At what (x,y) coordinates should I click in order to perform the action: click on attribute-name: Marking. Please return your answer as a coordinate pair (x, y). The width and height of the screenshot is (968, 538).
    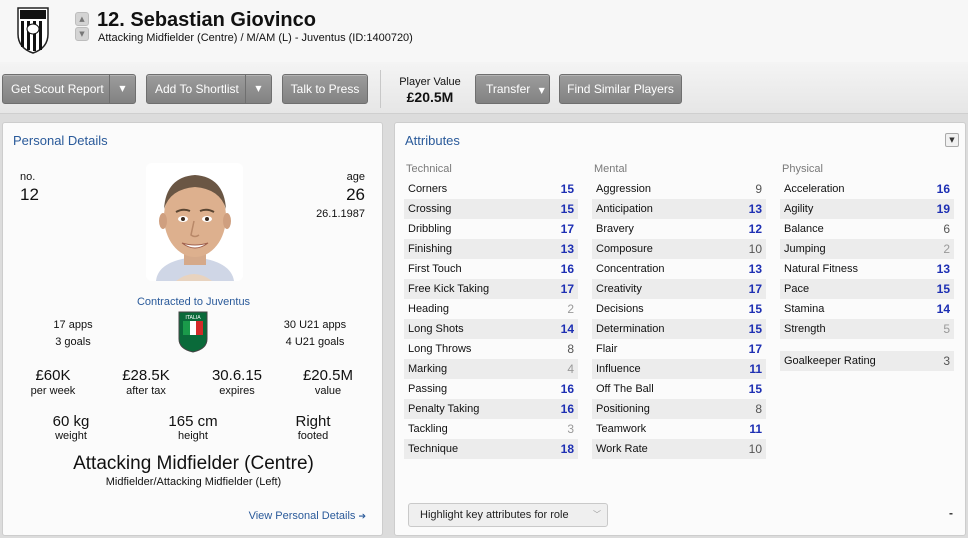
    Looking at the image, I should click on (428, 369).